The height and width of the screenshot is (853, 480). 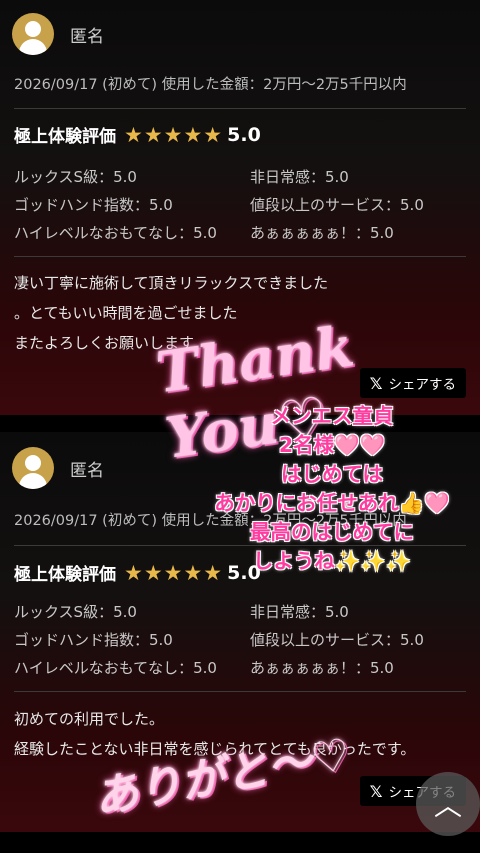 I want to click on share-label: シェアする, so click(x=422, y=385).